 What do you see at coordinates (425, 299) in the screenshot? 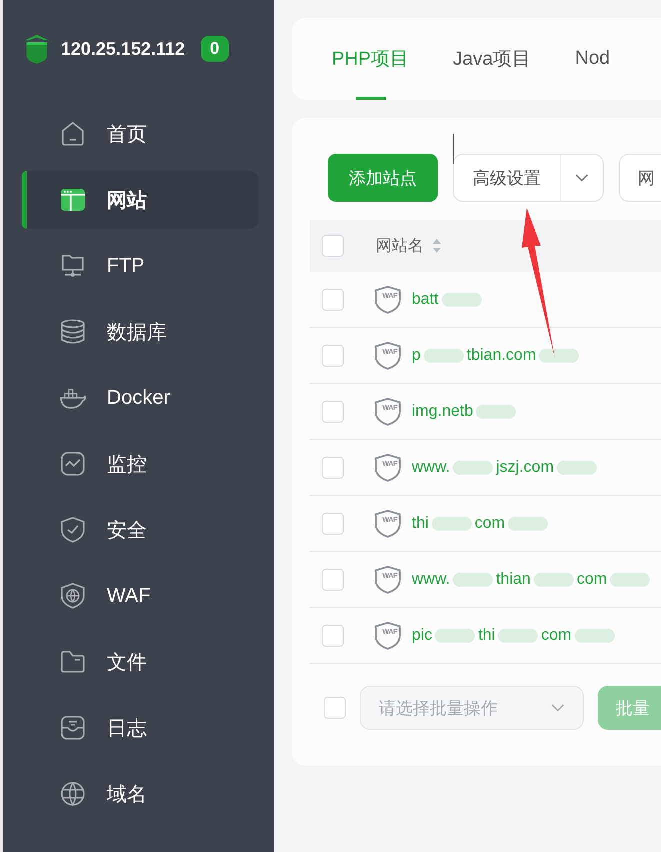
I see `site-name-link: batt` at bounding box center [425, 299].